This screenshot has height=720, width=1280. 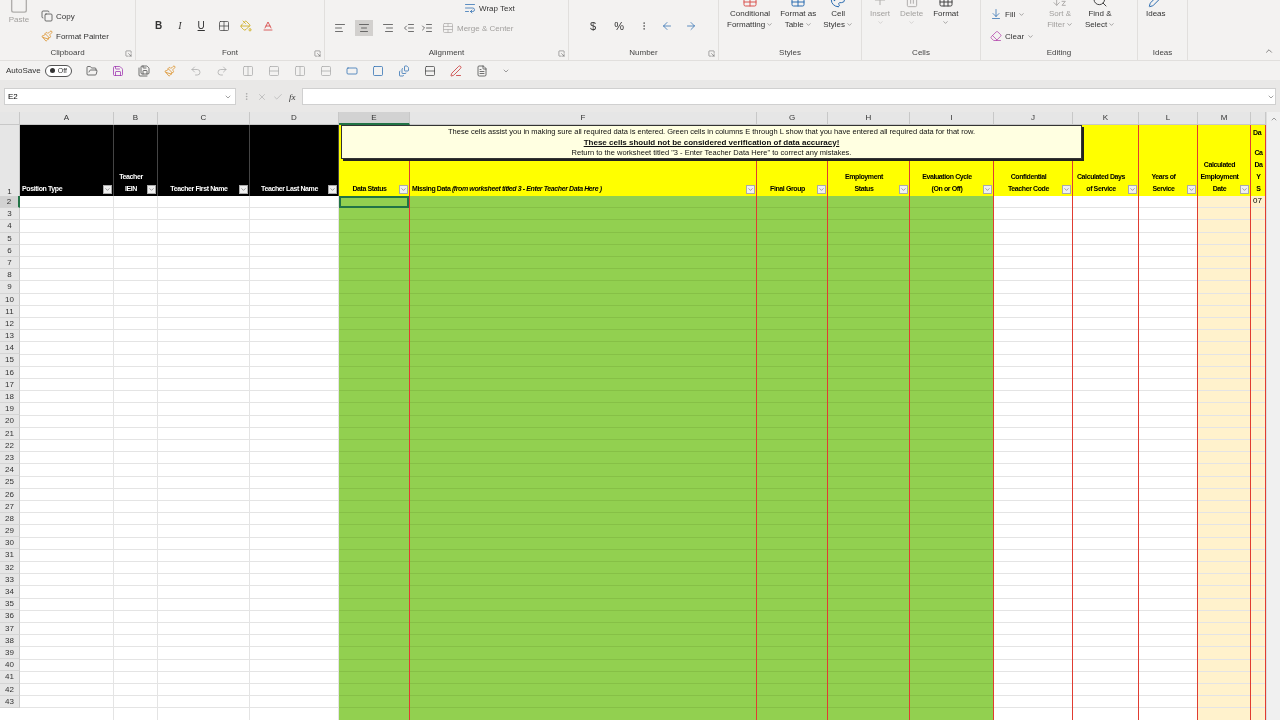 What do you see at coordinates (75, 36) in the screenshot?
I see `format-painter-button: Format Painter` at bounding box center [75, 36].